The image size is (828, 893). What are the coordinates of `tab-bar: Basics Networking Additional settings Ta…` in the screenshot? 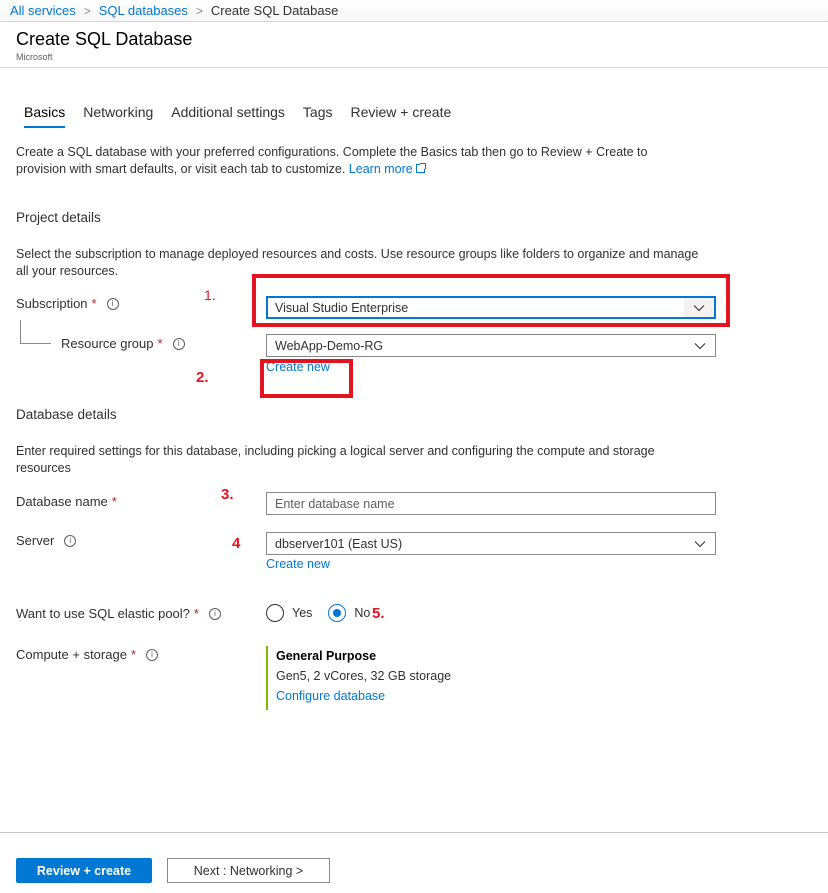 It's located at (246, 116).